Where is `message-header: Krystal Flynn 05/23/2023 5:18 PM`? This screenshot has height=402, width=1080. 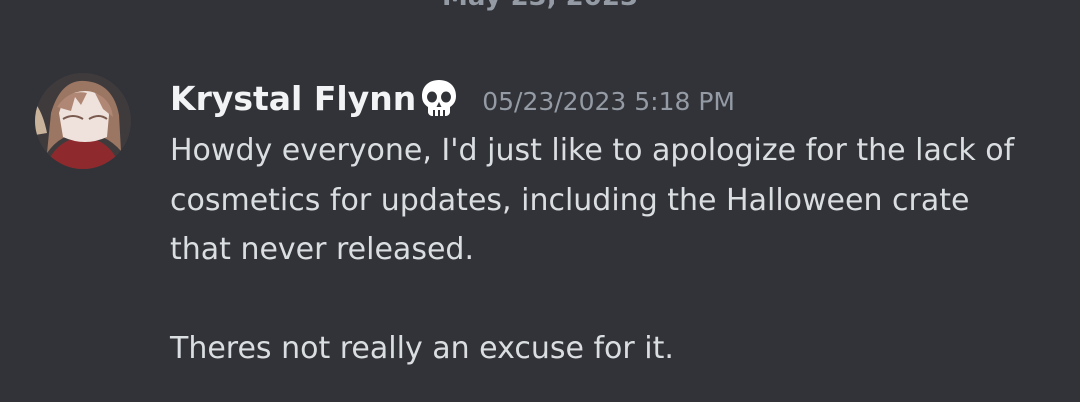
message-header: Krystal Flynn 05/23/2023 5:18 PM is located at coordinates (615, 98).